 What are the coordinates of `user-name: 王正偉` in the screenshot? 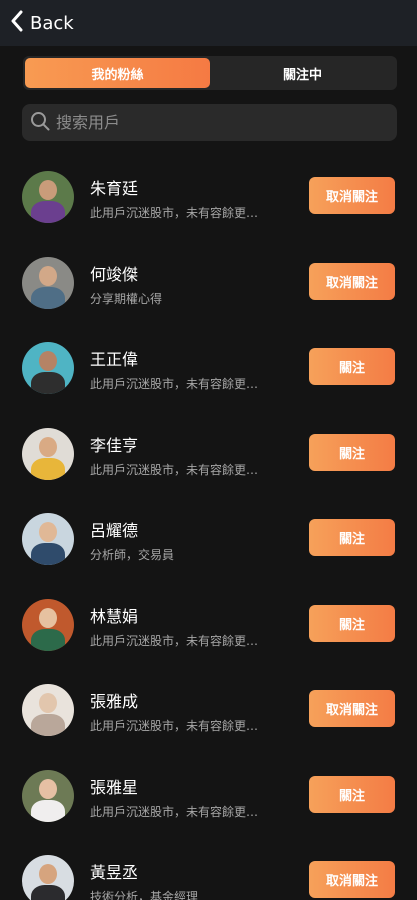 It's located at (114, 358).